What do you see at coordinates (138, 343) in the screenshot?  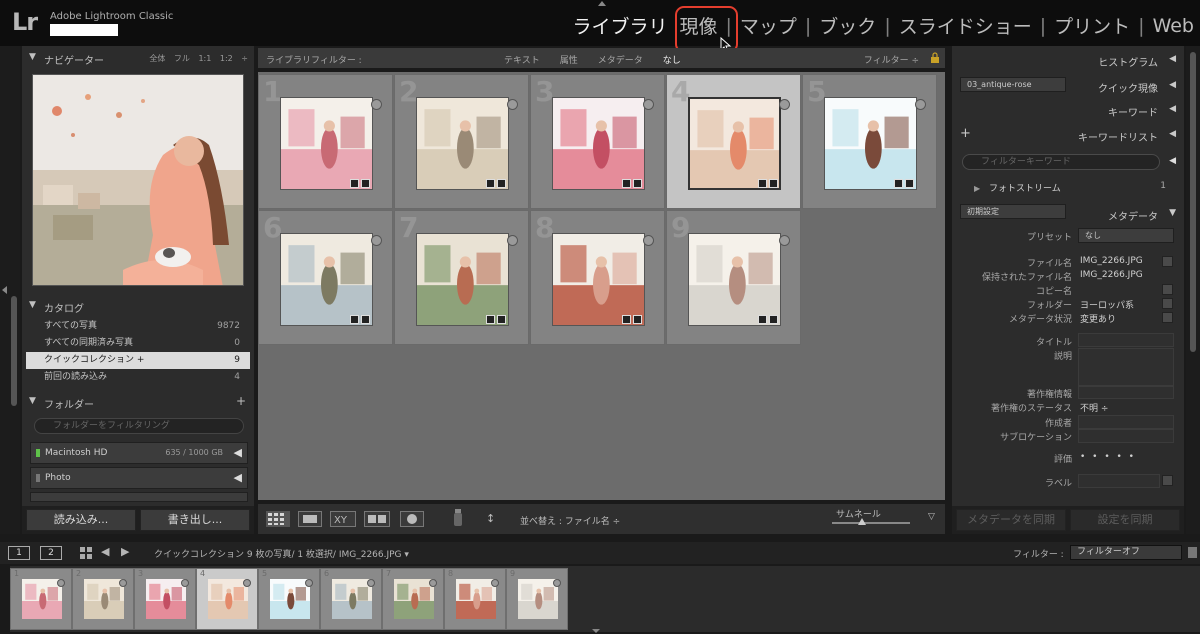 I see `catalog-item-synced-photos: すべての同期済み写真 0` at bounding box center [138, 343].